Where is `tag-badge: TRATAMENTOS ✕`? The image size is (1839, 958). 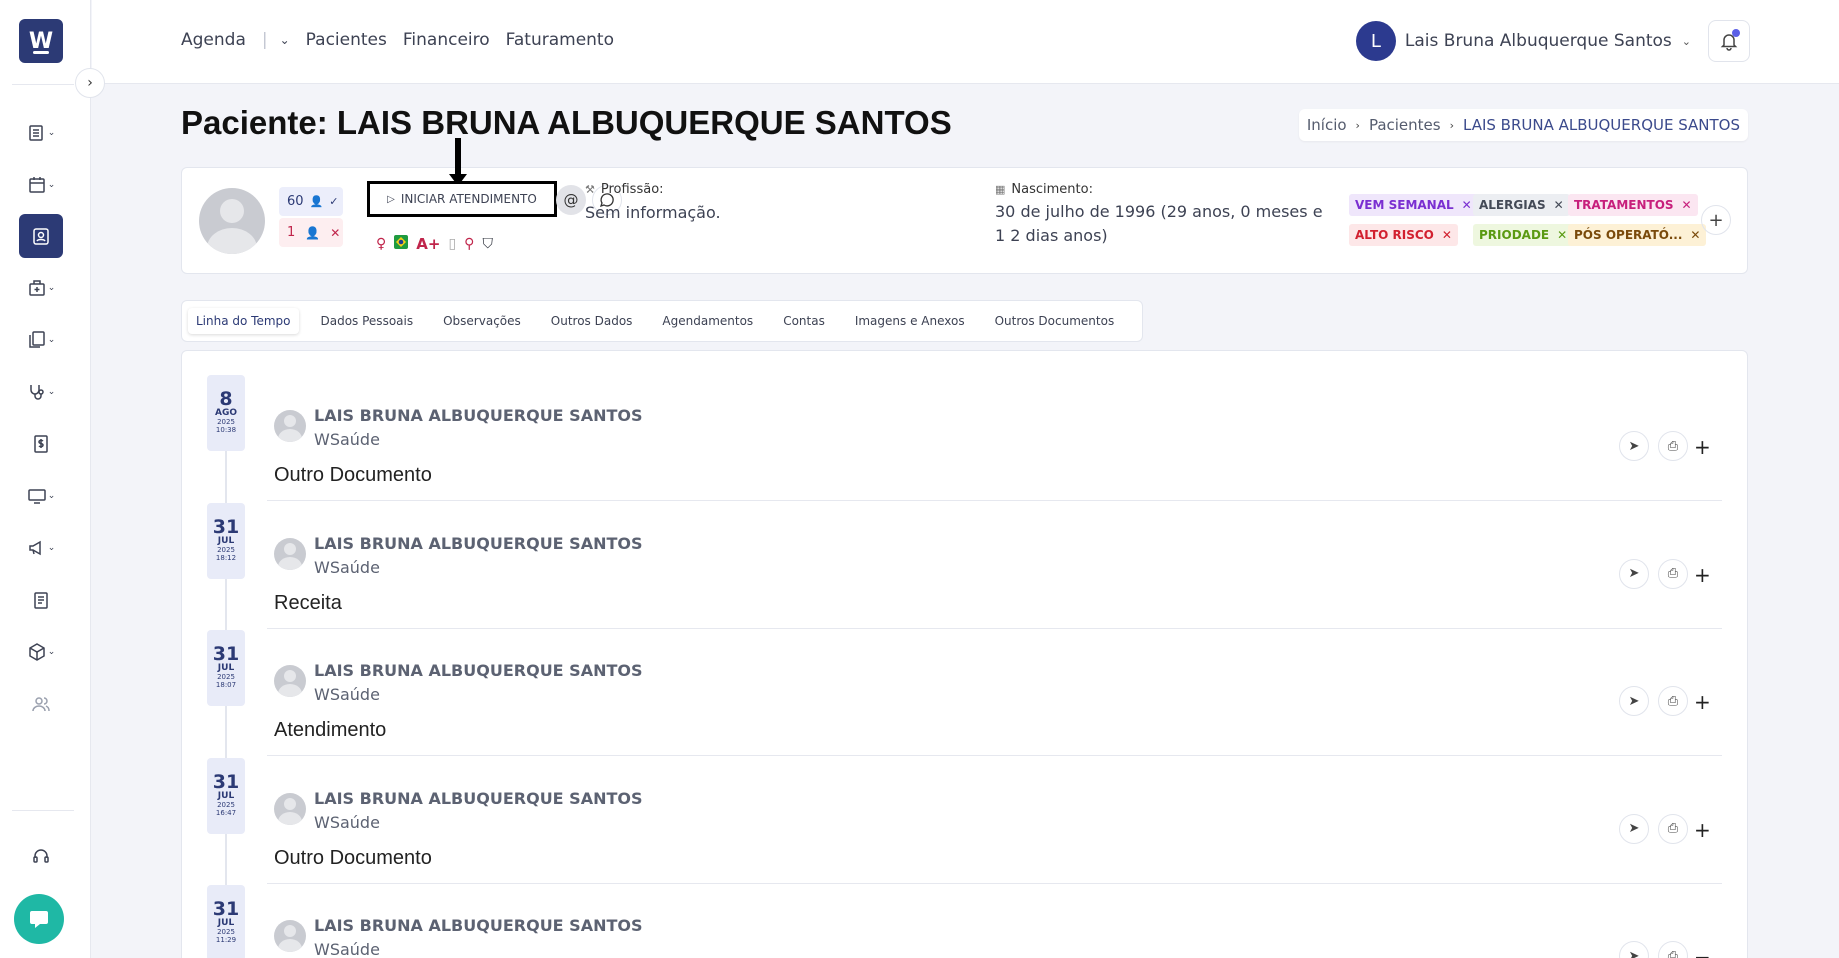 tag-badge: TRATAMENTOS ✕ is located at coordinates (1633, 205).